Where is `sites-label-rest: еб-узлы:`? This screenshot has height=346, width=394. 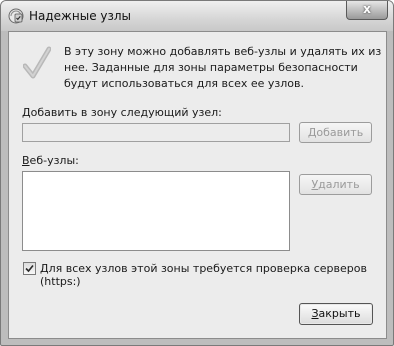 sites-label-rest: еб-узлы: is located at coordinates (54, 160).